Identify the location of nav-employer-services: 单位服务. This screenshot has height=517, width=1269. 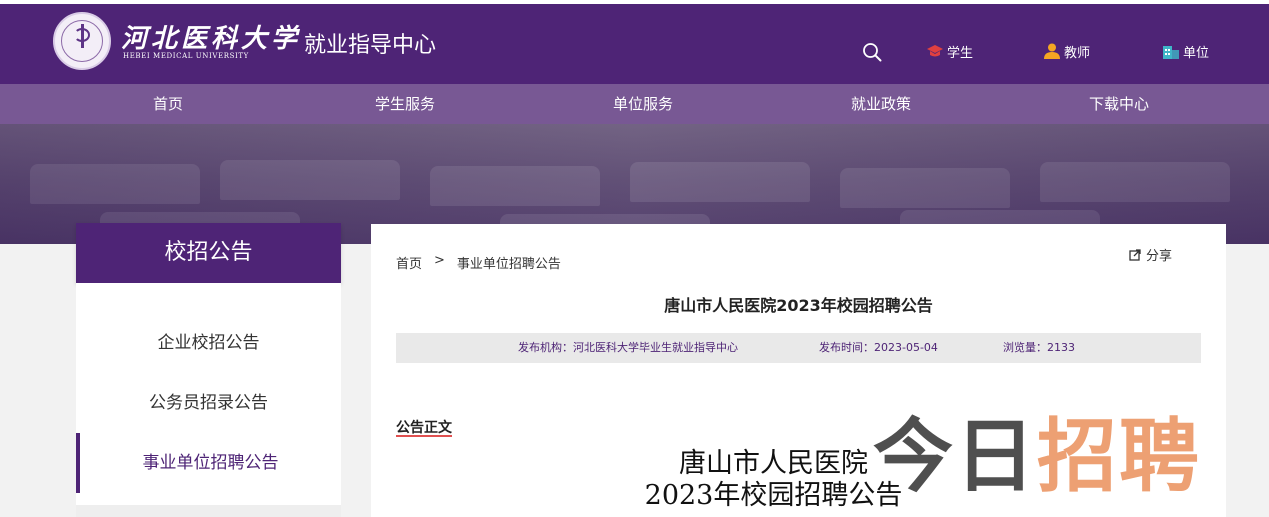
(643, 104).